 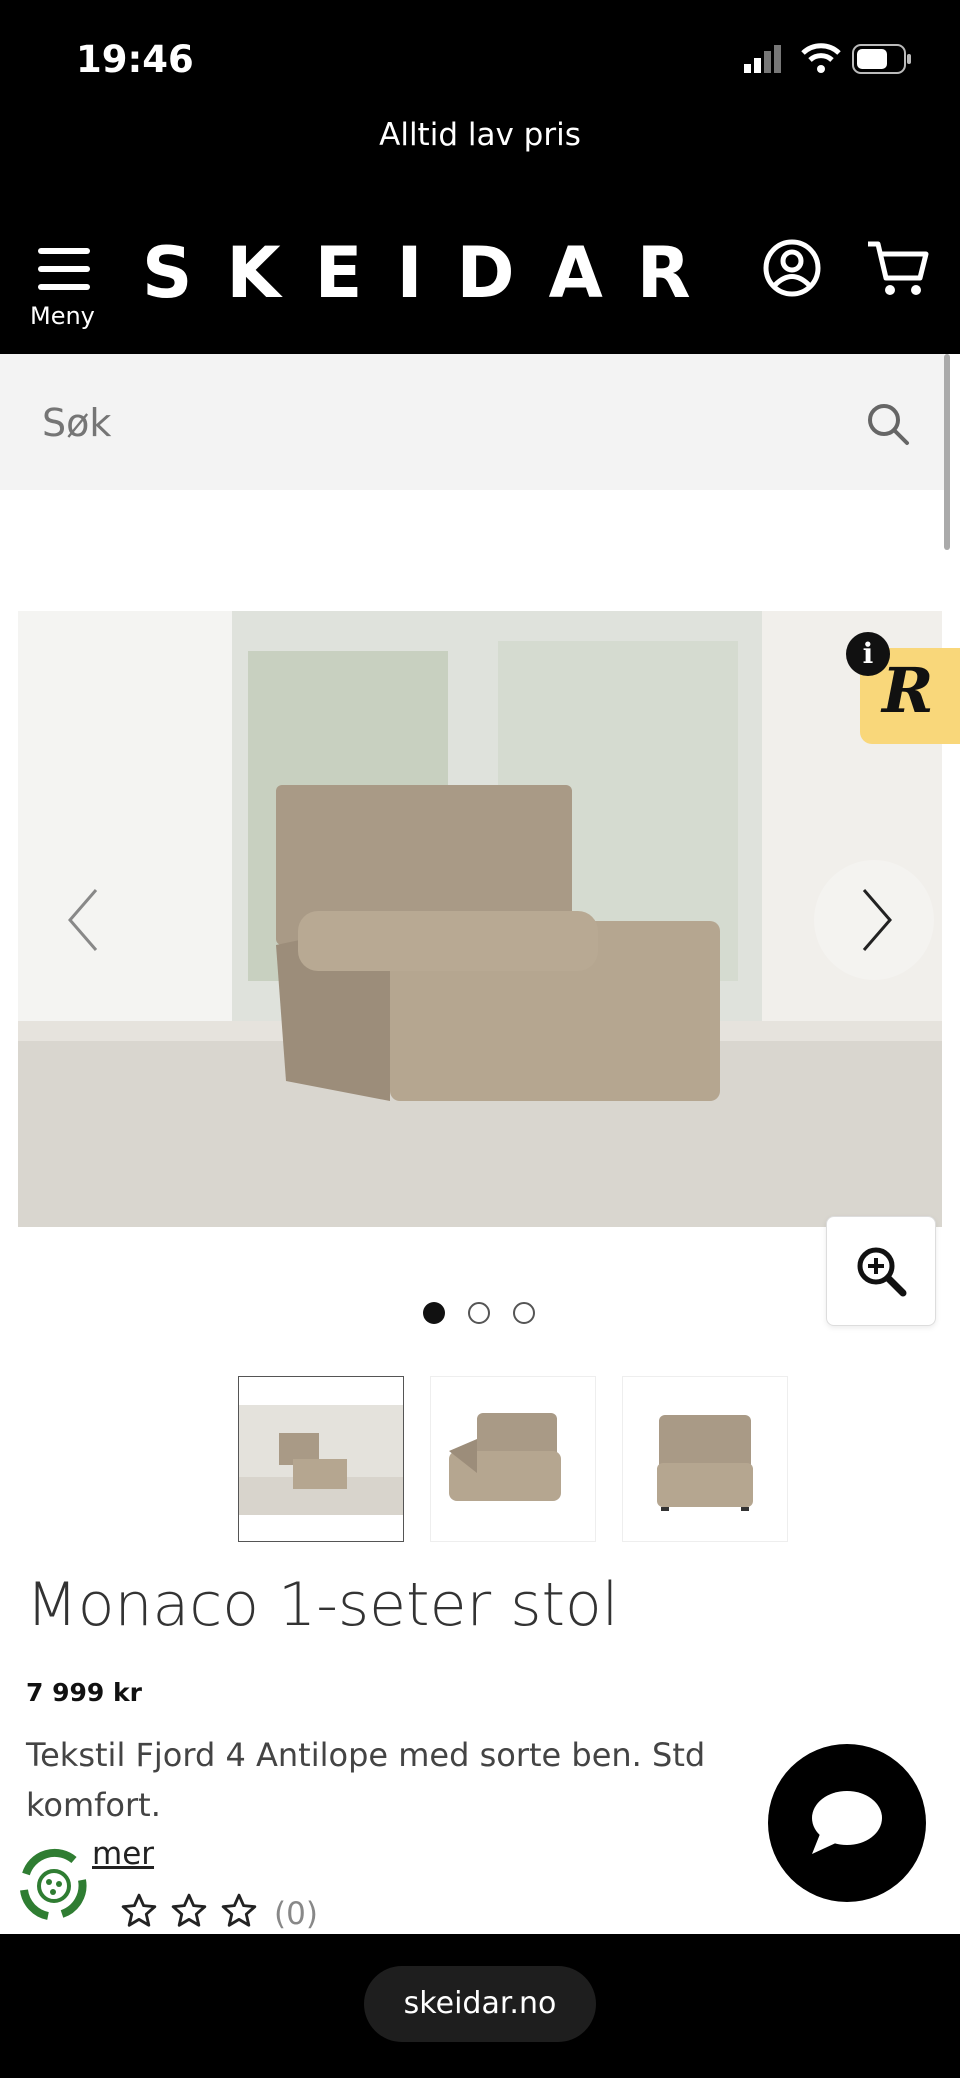 I want to click on next-image-button, so click(x=874, y=920).